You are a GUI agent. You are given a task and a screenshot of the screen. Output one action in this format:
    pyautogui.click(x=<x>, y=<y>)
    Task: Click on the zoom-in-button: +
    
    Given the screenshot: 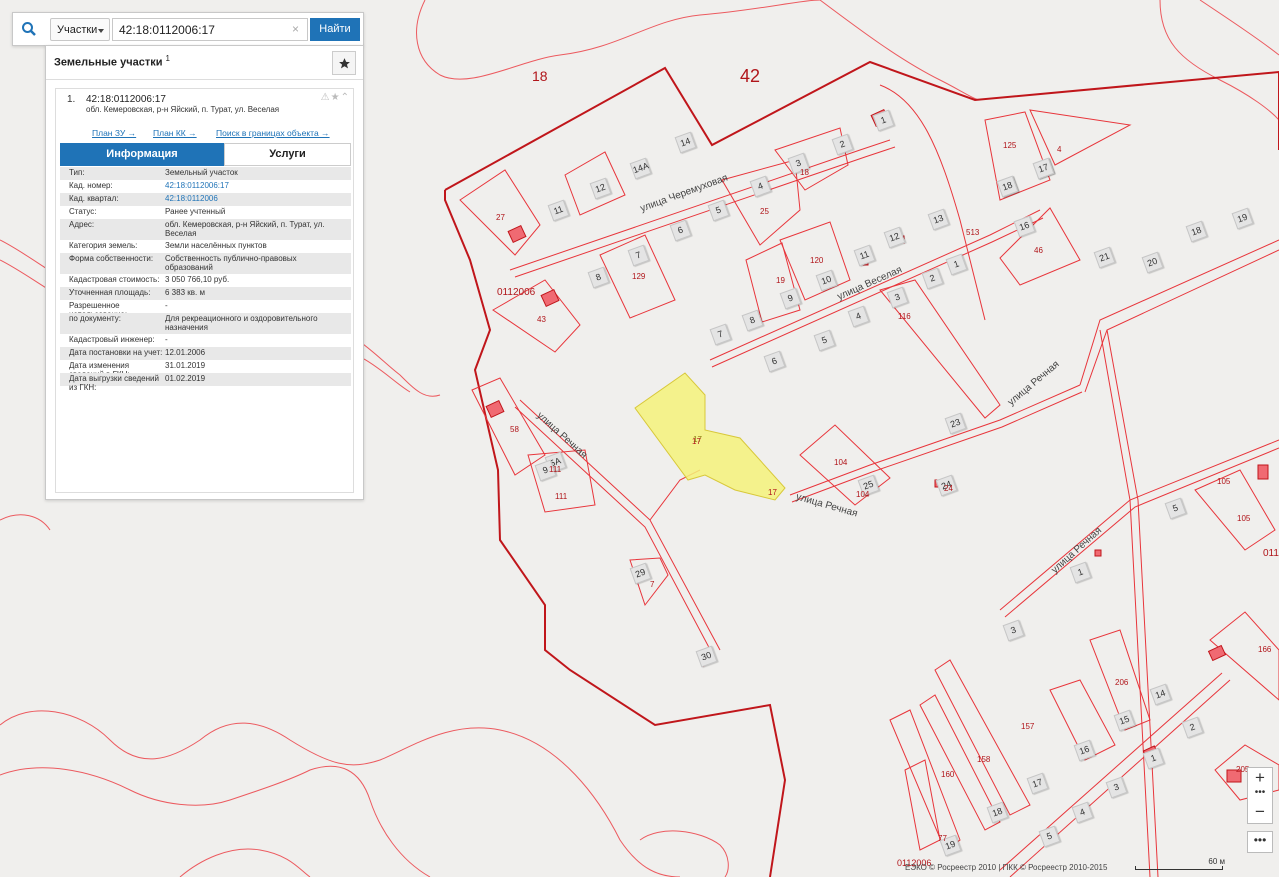 What is the action you would take?
    pyautogui.click(x=1260, y=778)
    